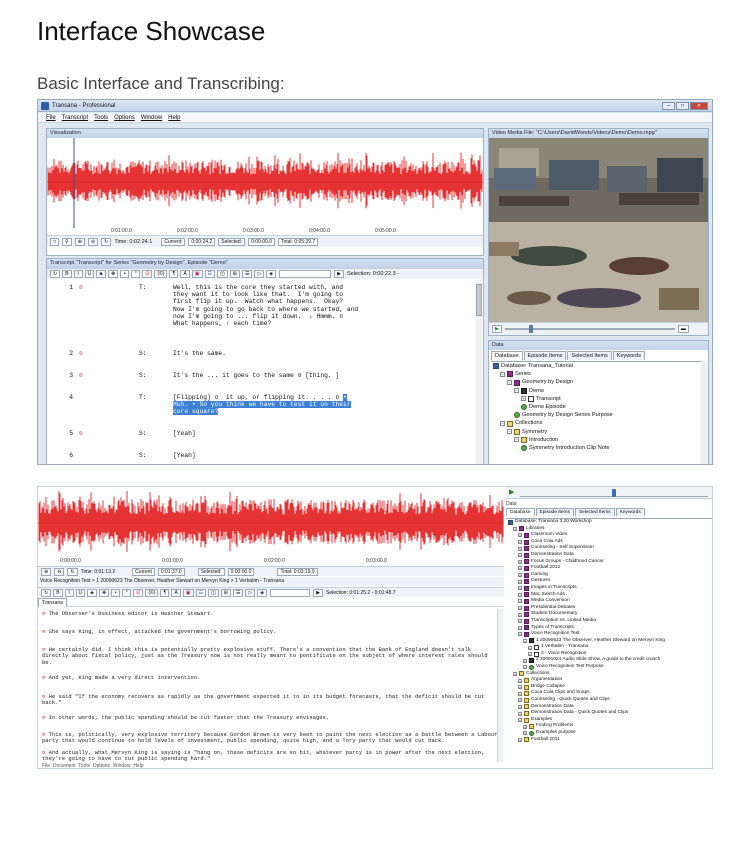 The image size is (729, 849). Describe the element at coordinates (682, 106) in the screenshot. I see `maximize-icon: □` at that location.